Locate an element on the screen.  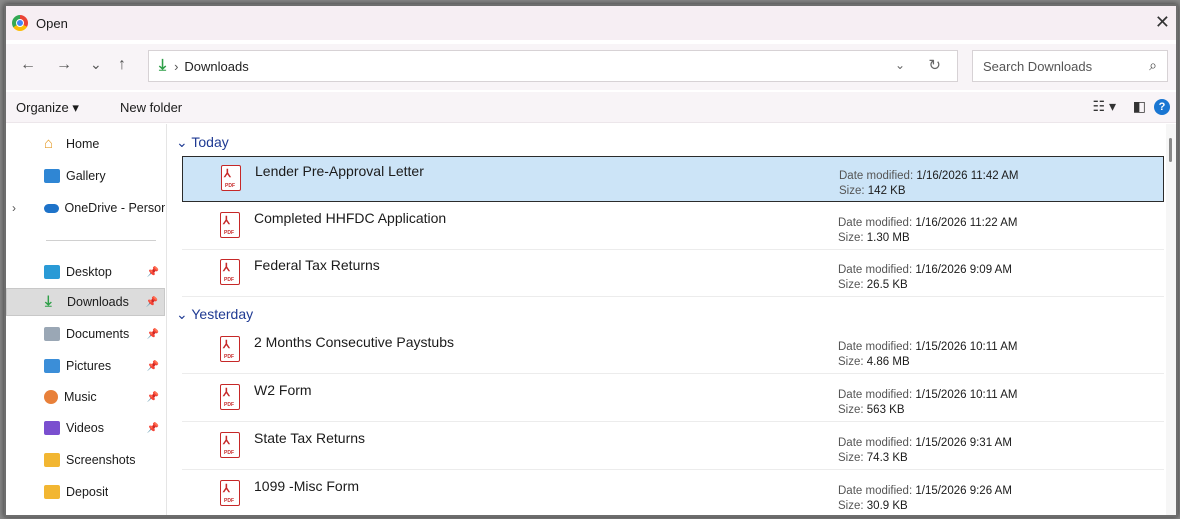
sidebar-item-videos: Videos 📌 is located at coordinates (85, 428).